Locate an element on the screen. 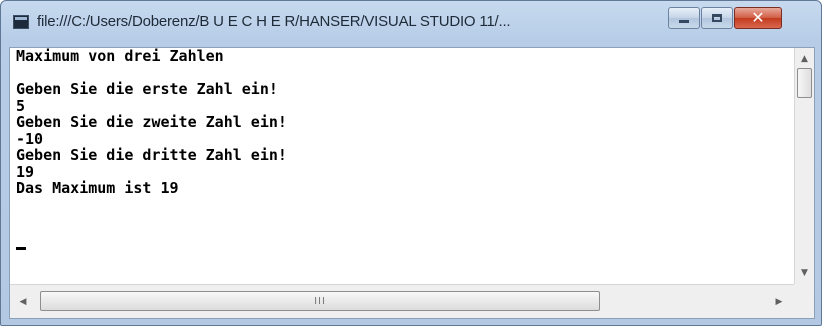  vertical-scrollbar: ▲ ▼ is located at coordinates (804, 166).